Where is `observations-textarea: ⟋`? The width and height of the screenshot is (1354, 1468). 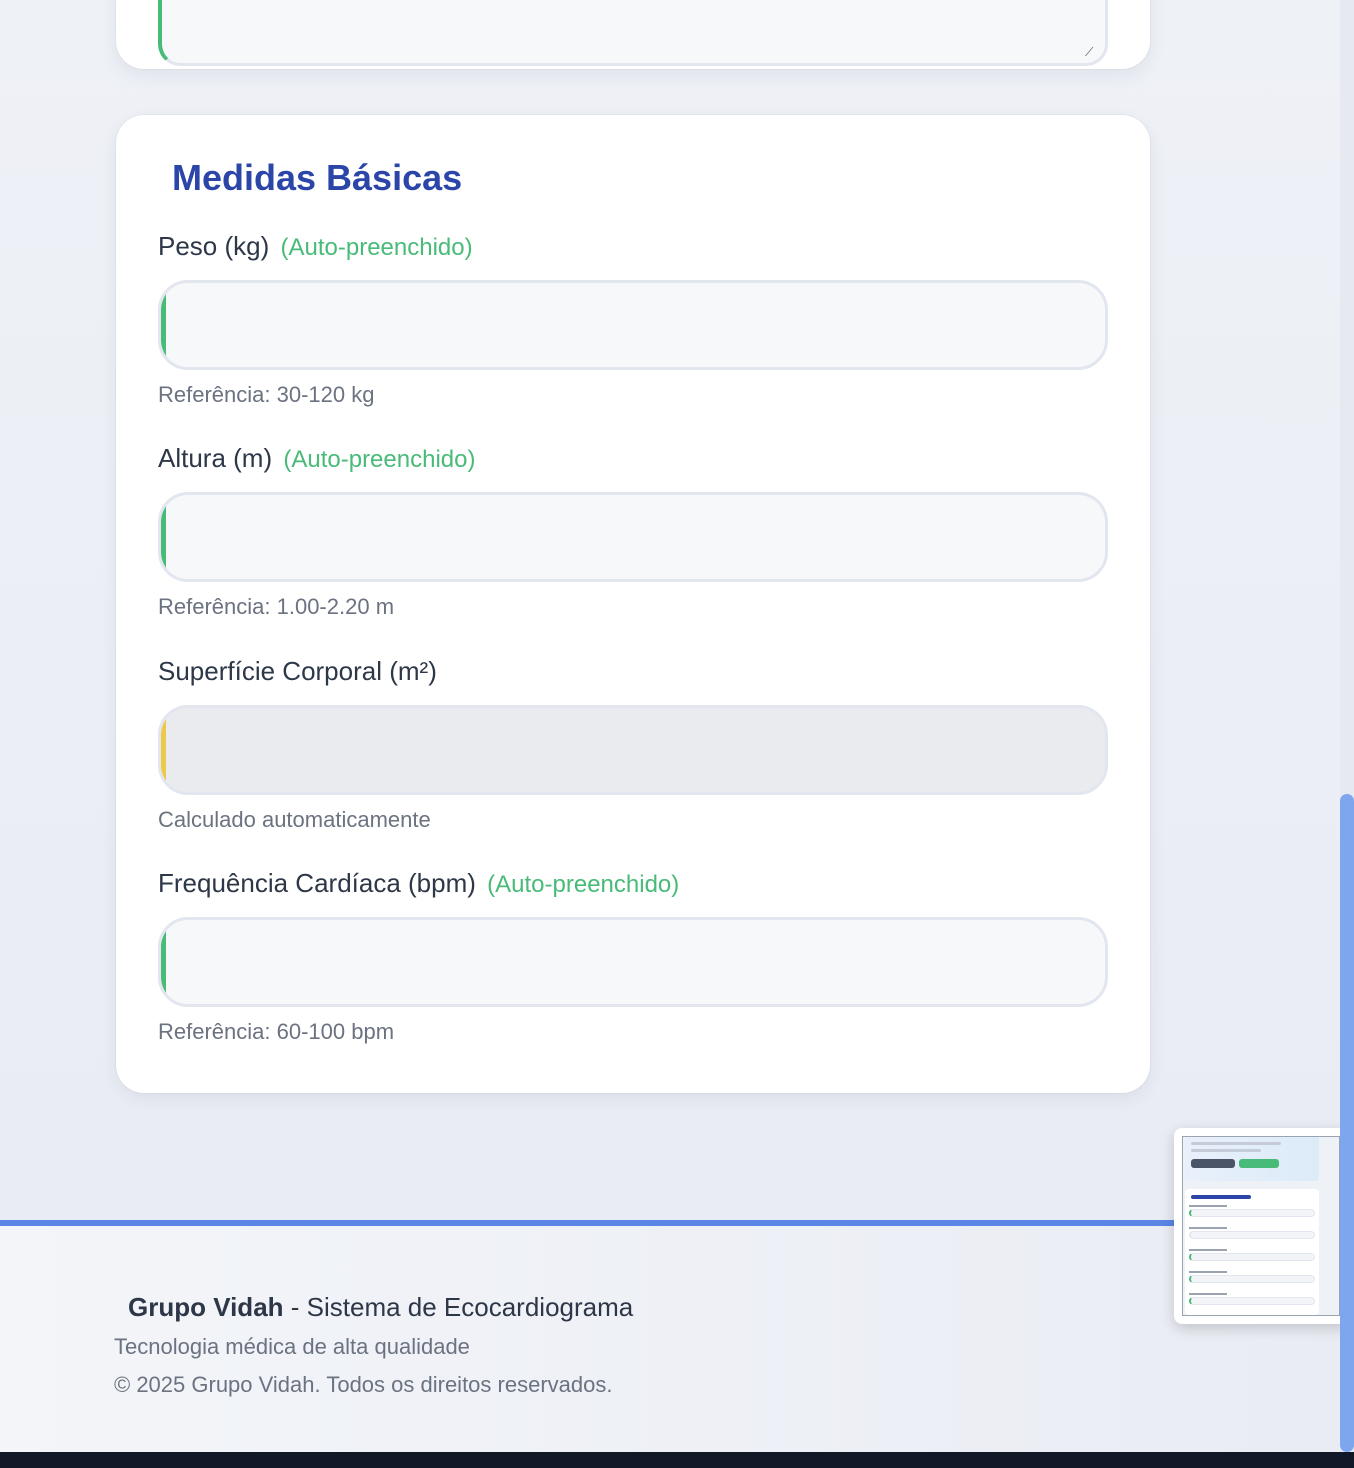
observations-textarea: ⟋ is located at coordinates (633, 33).